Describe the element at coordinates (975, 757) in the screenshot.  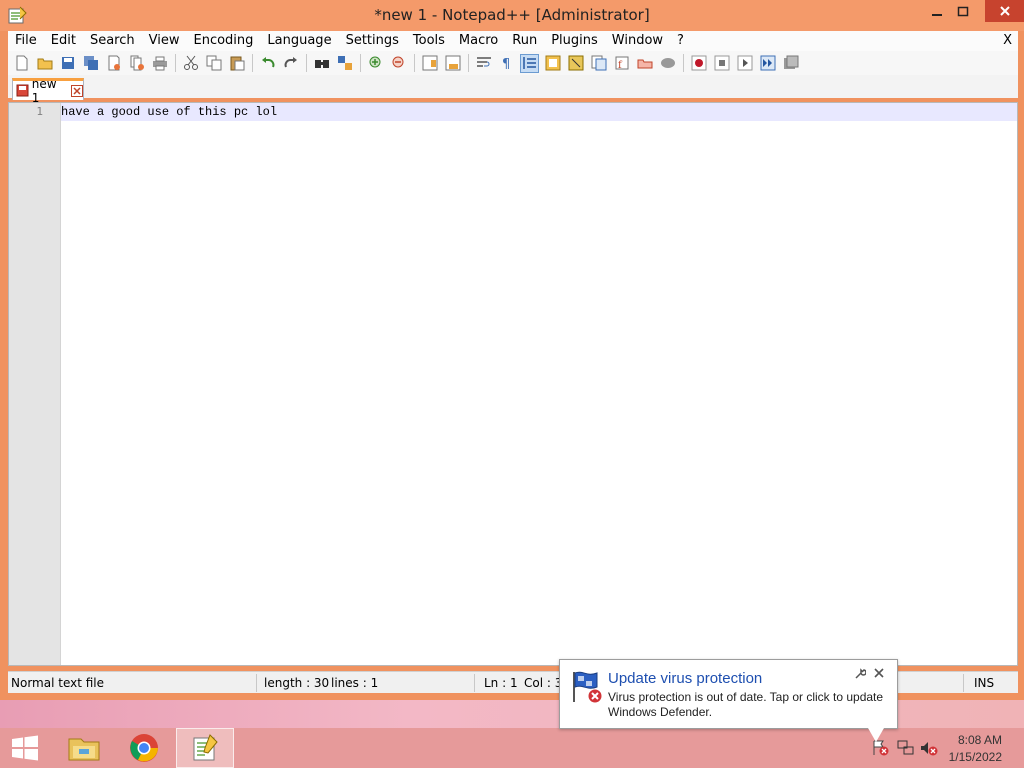
I see `clock-date: 1/15/2022` at that location.